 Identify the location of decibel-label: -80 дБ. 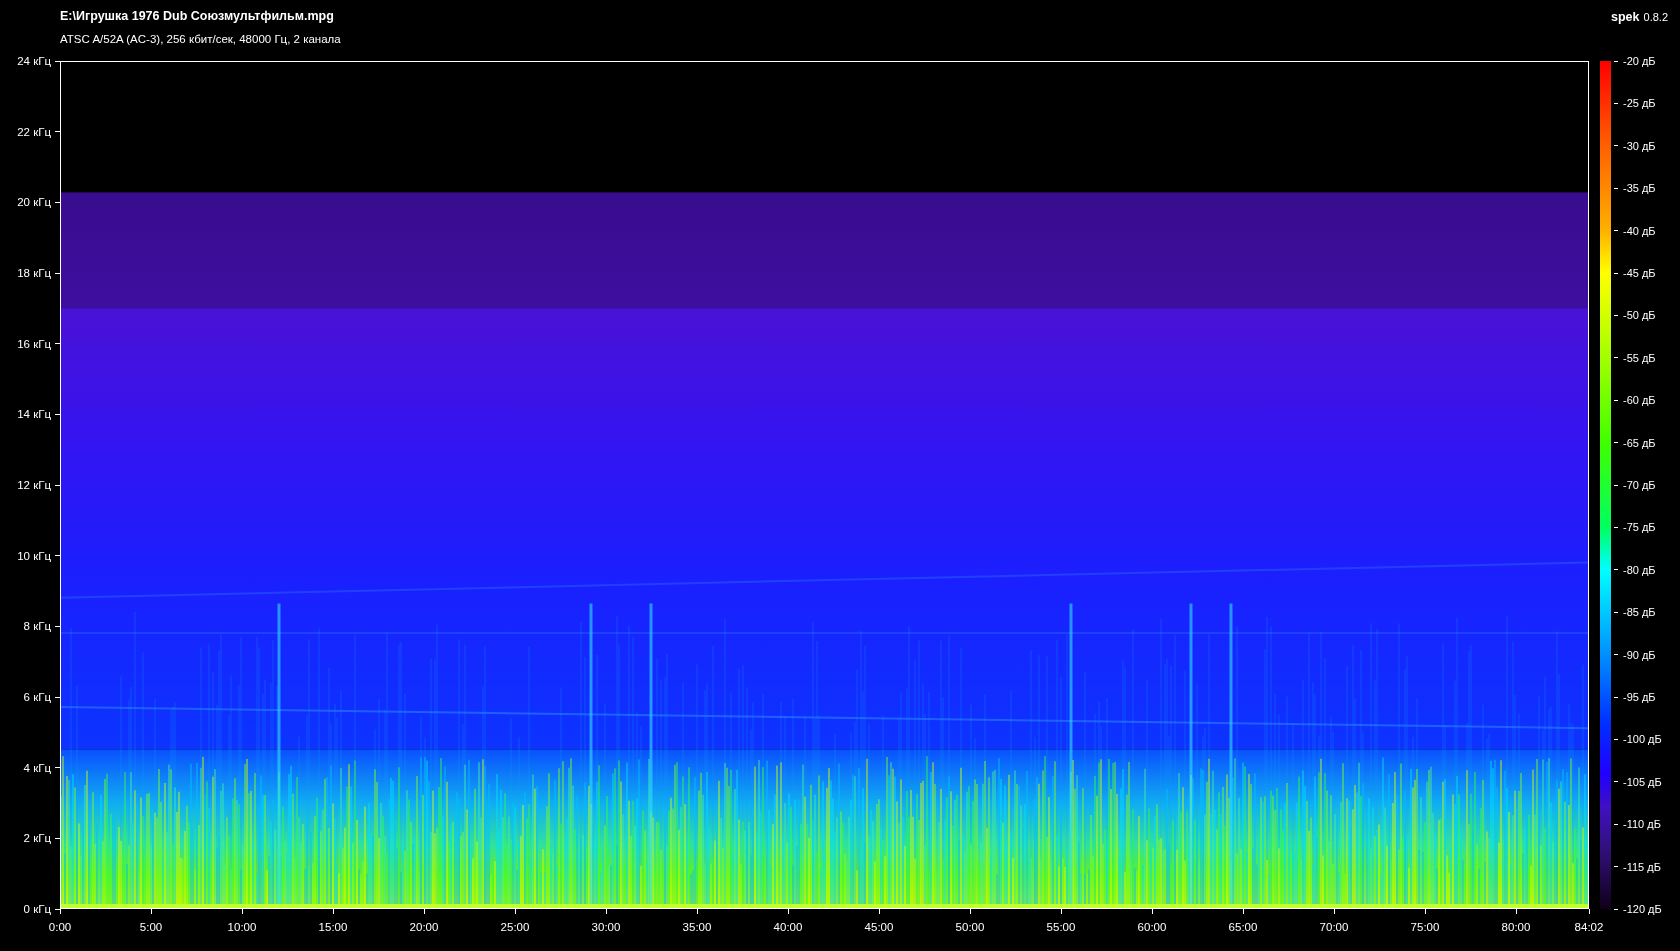
(1639, 570).